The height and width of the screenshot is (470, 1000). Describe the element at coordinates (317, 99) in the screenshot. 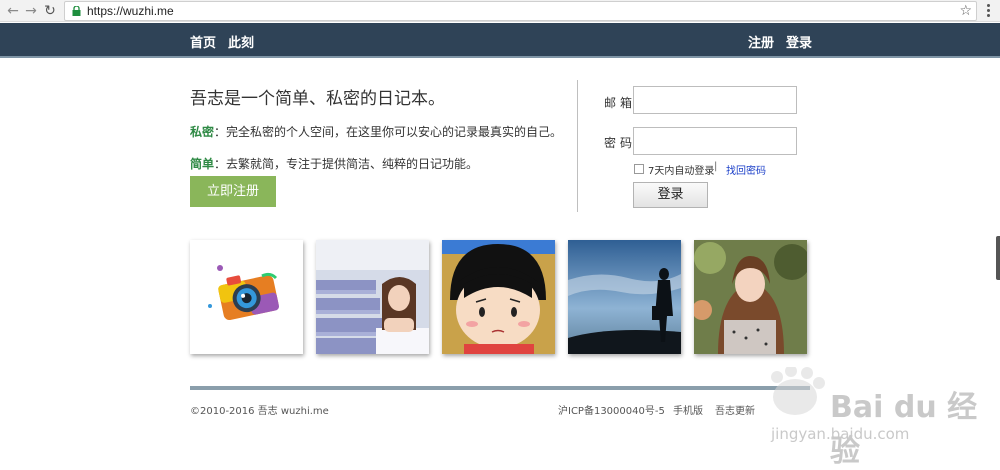

I see `site-tagline: 吾志是一个简单、私密的日记本。` at that location.